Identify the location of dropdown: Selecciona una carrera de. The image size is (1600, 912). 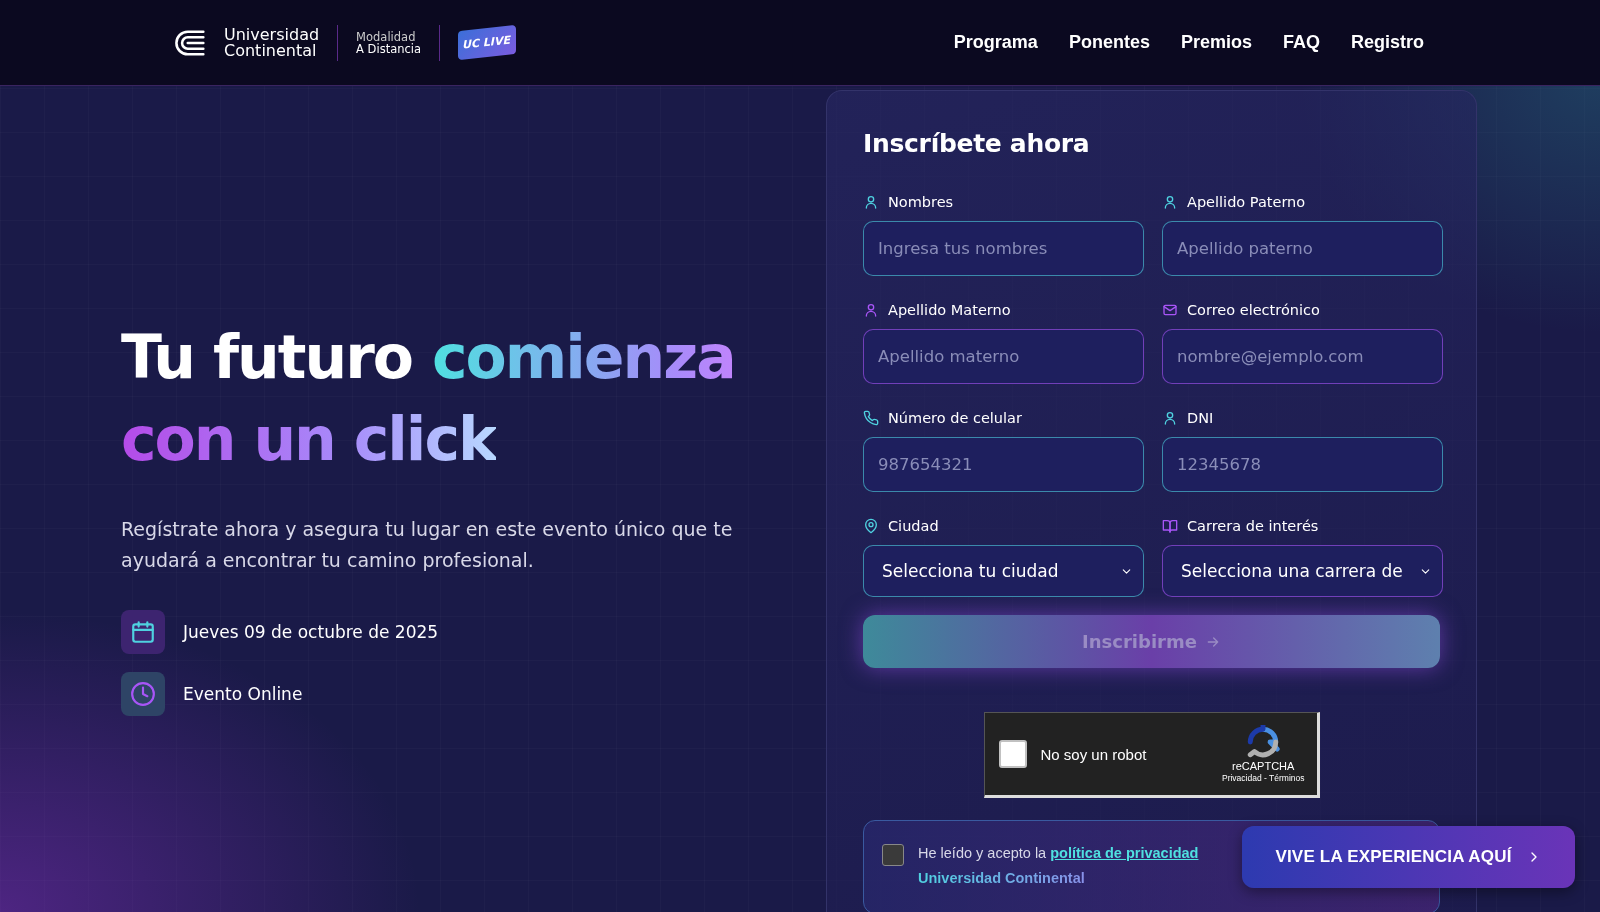
(1302, 571).